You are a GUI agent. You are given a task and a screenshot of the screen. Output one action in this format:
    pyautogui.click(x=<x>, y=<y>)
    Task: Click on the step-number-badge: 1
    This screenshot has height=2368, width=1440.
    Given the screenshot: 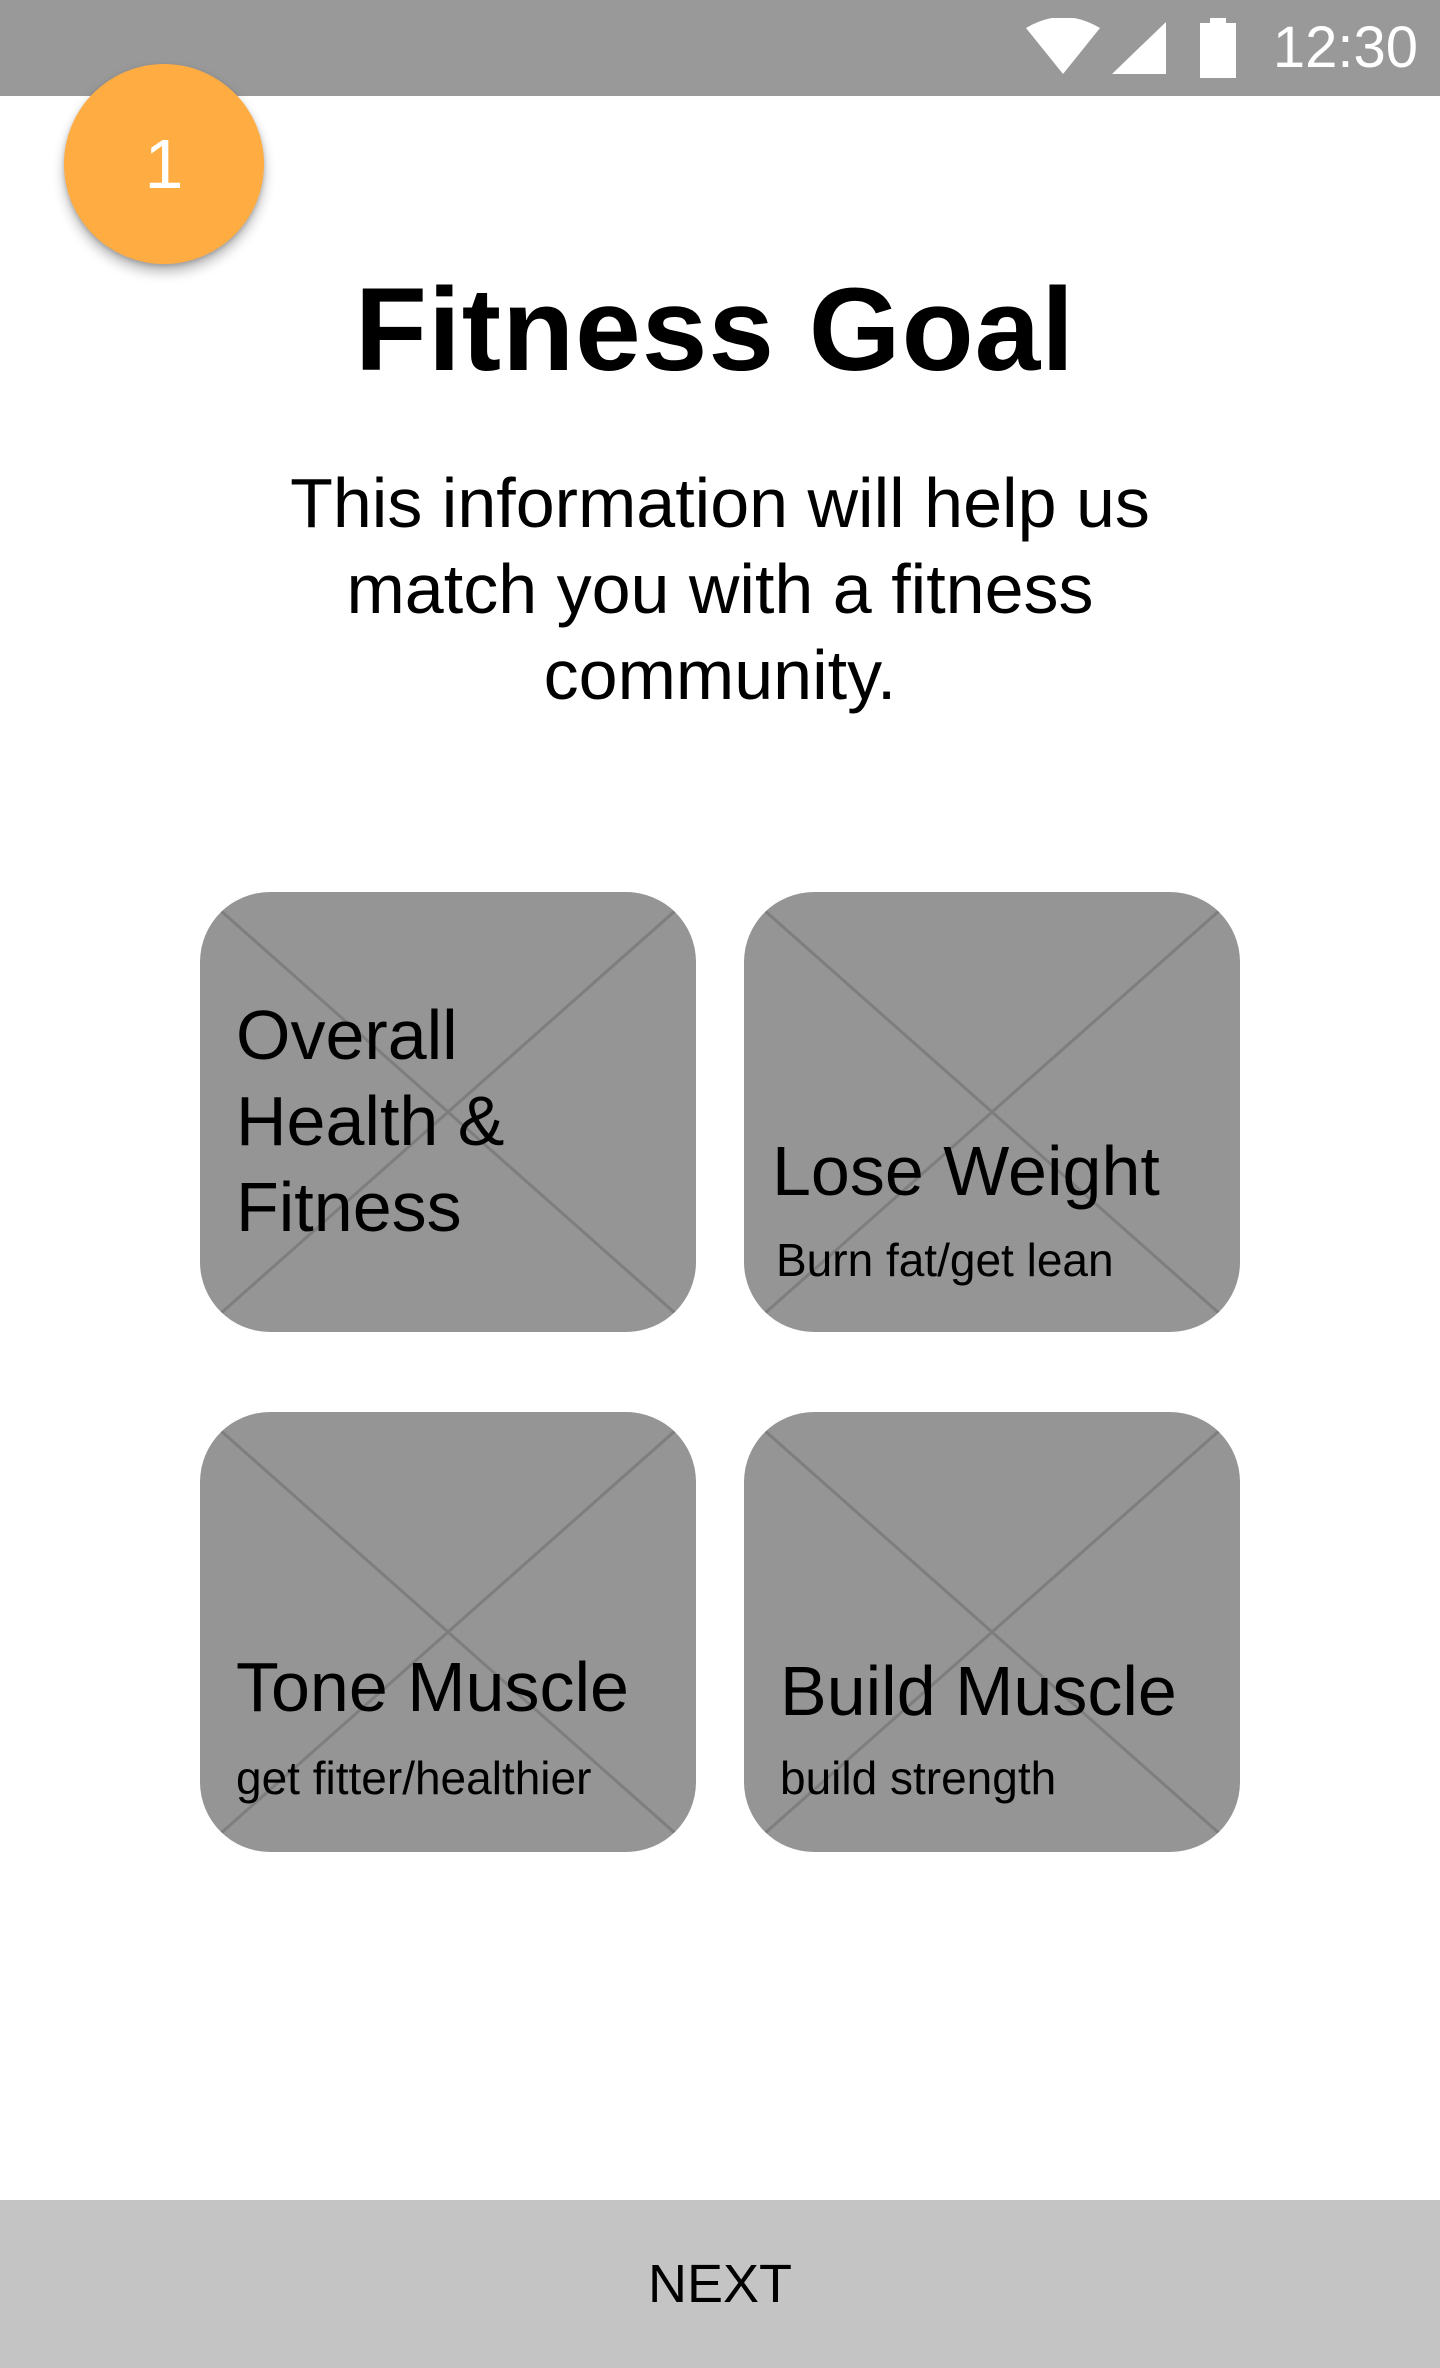 What is the action you would take?
    pyautogui.click(x=164, y=164)
    